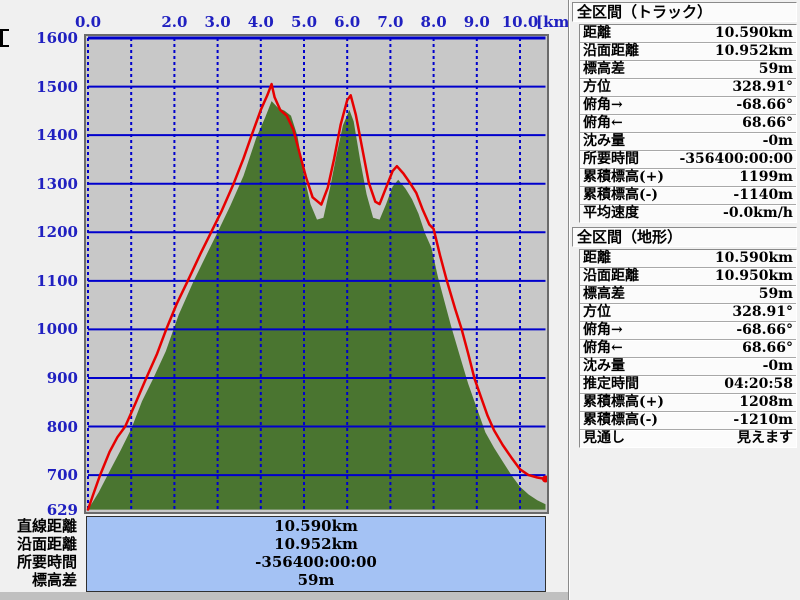 The image size is (800, 600). What do you see at coordinates (174, 22) in the screenshot?
I see `x-tick-label-2.0: 2.0` at bounding box center [174, 22].